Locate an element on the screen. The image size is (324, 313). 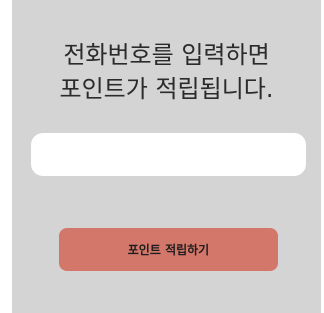
earn-points-button: 포인트 적립하기 is located at coordinates (168, 249).